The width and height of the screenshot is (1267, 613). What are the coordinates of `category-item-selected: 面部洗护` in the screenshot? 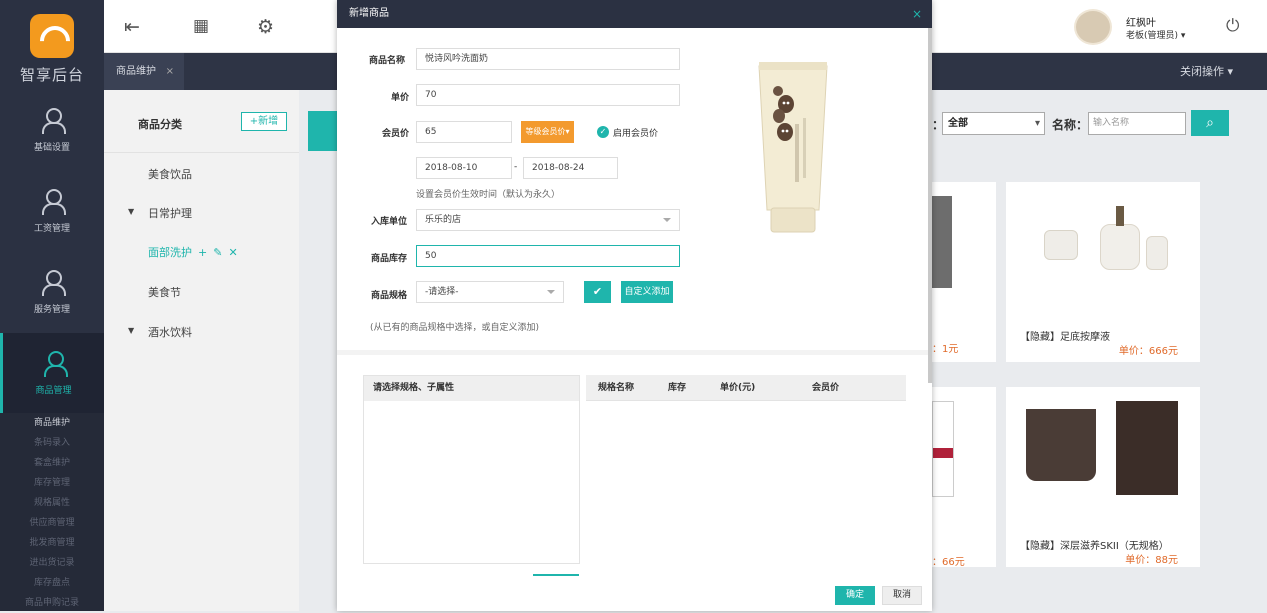 It's located at (170, 252).